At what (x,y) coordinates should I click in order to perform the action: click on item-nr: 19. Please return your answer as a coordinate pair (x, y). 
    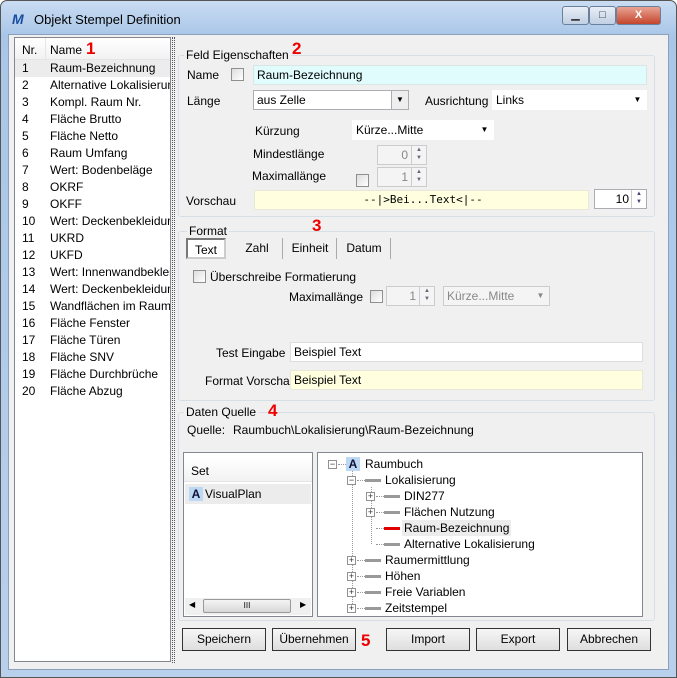
    Looking at the image, I should click on (29, 374).